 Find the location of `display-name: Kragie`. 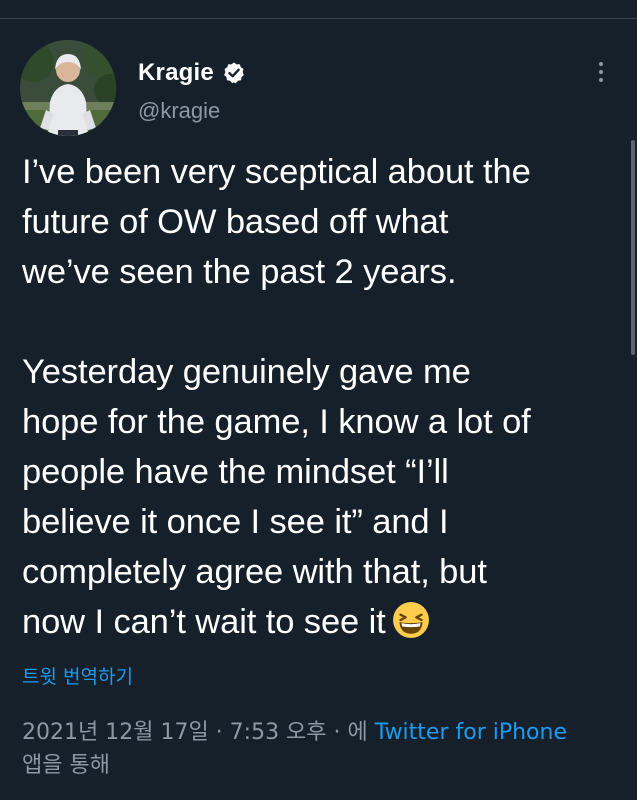

display-name: Kragie is located at coordinates (176, 73).